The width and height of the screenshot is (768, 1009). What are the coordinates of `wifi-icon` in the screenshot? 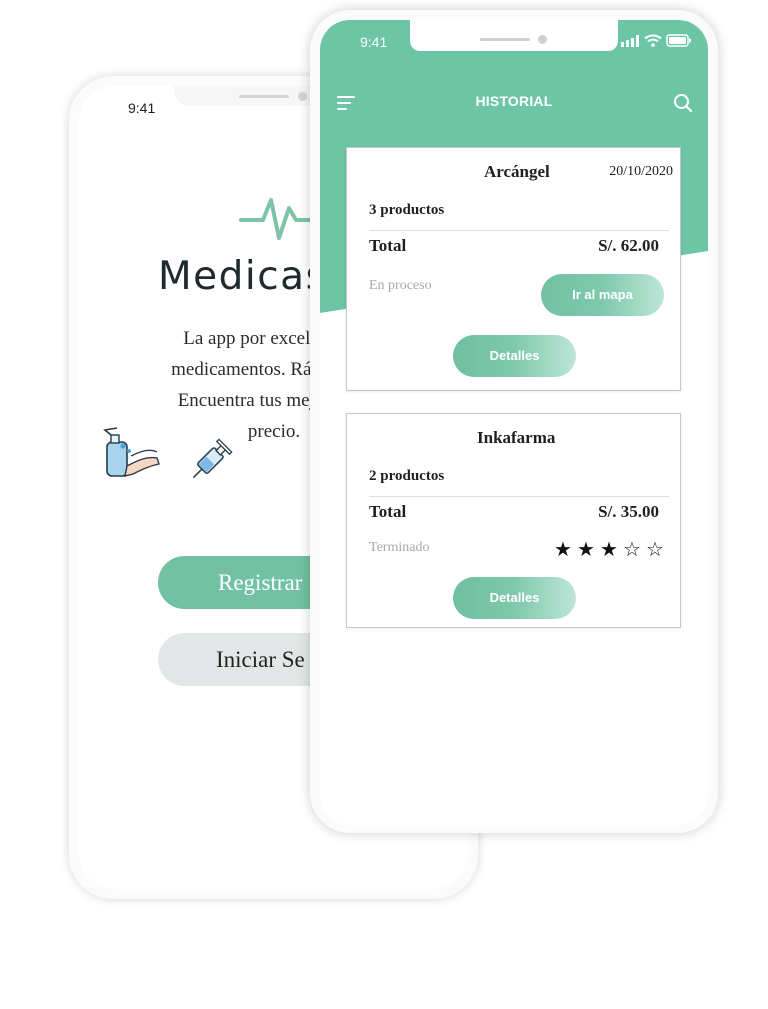 It's located at (653, 40).